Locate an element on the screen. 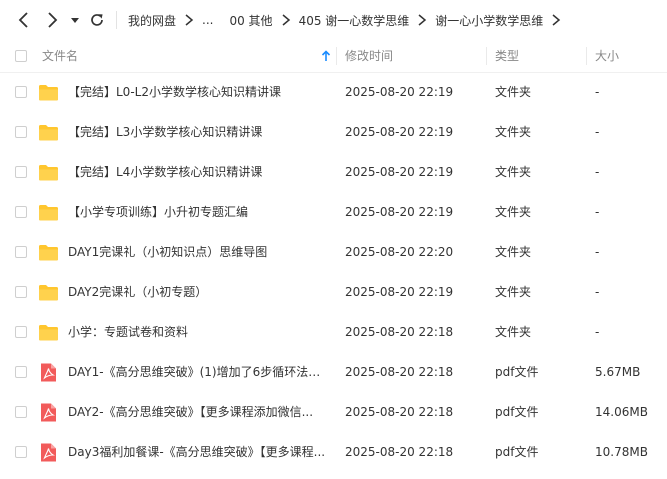 The height and width of the screenshot is (479, 667). back-button is located at coordinates (24, 20).